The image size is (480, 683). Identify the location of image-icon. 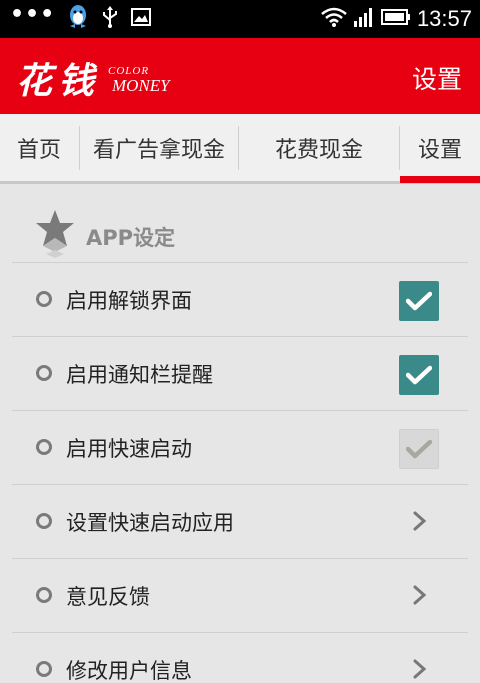
(141, 19).